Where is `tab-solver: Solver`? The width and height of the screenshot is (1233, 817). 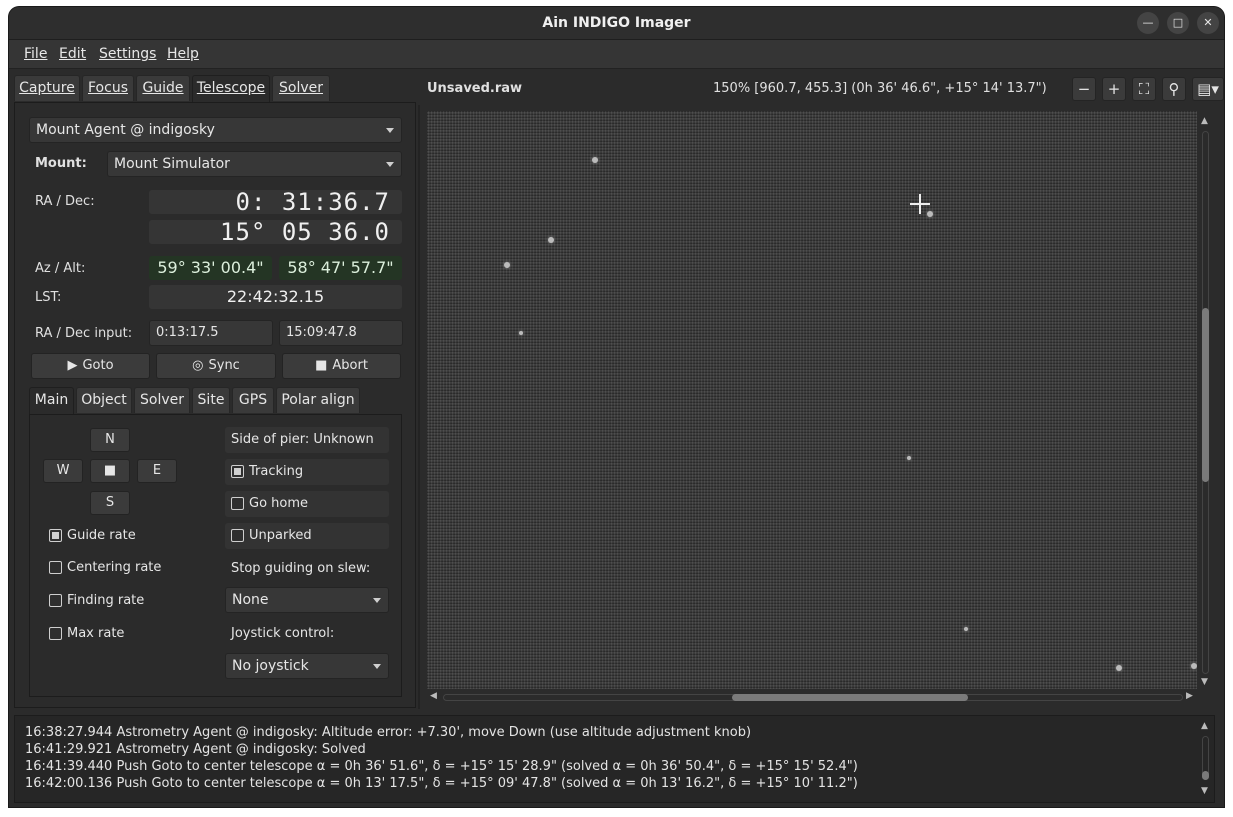
tab-solver: Solver is located at coordinates (301, 88).